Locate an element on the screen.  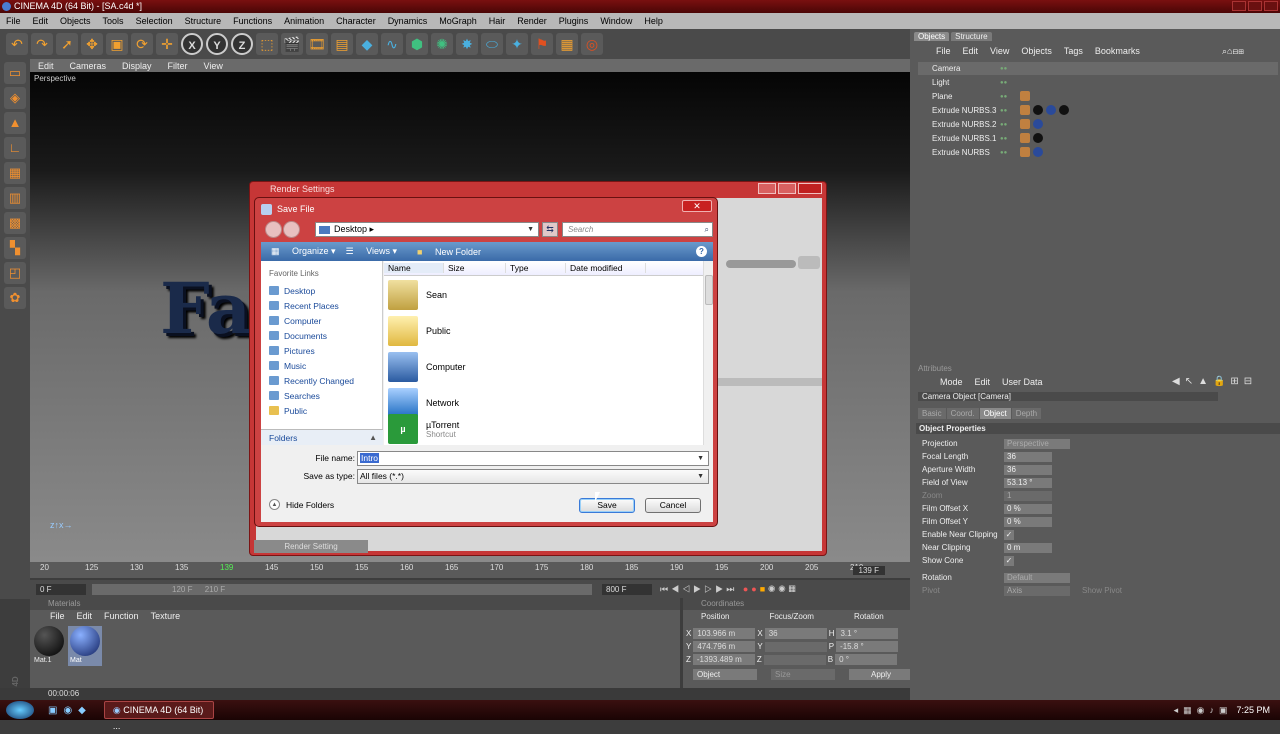
object-row: Camera ●● is located at coordinates (1098, 68).